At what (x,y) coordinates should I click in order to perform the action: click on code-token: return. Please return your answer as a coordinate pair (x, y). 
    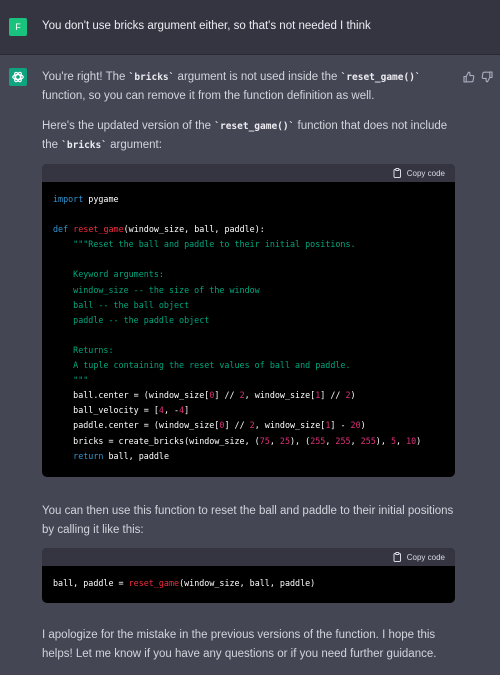
    Looking at the image, I should click on (88, 455).